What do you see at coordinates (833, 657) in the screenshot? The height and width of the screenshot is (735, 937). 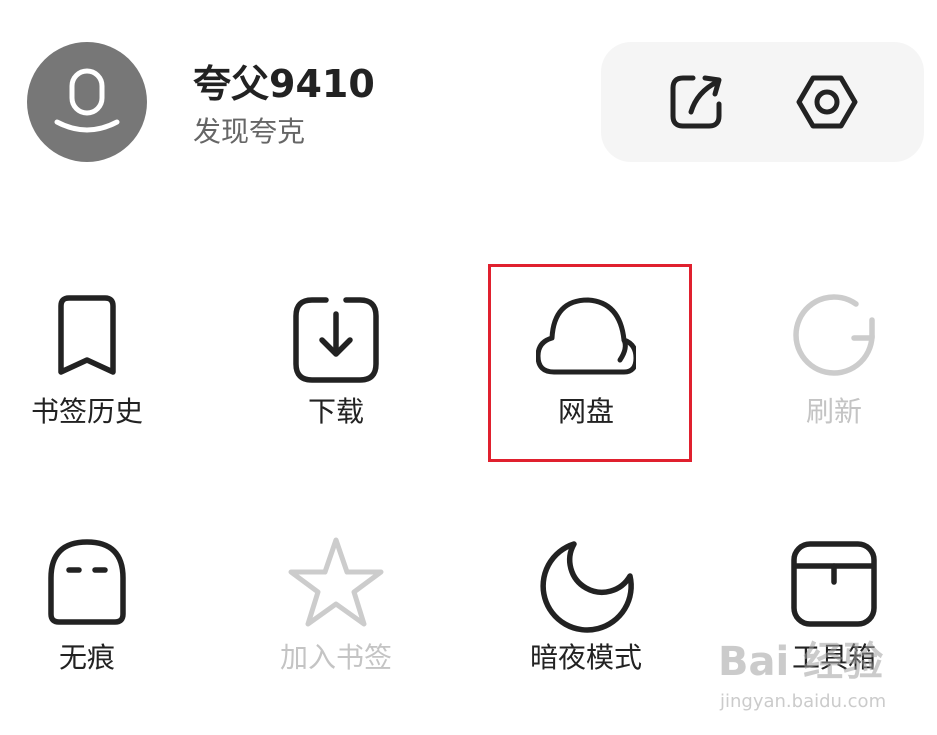 I see `menu-item-label: 工具箱` at bounding box center [833, 657].